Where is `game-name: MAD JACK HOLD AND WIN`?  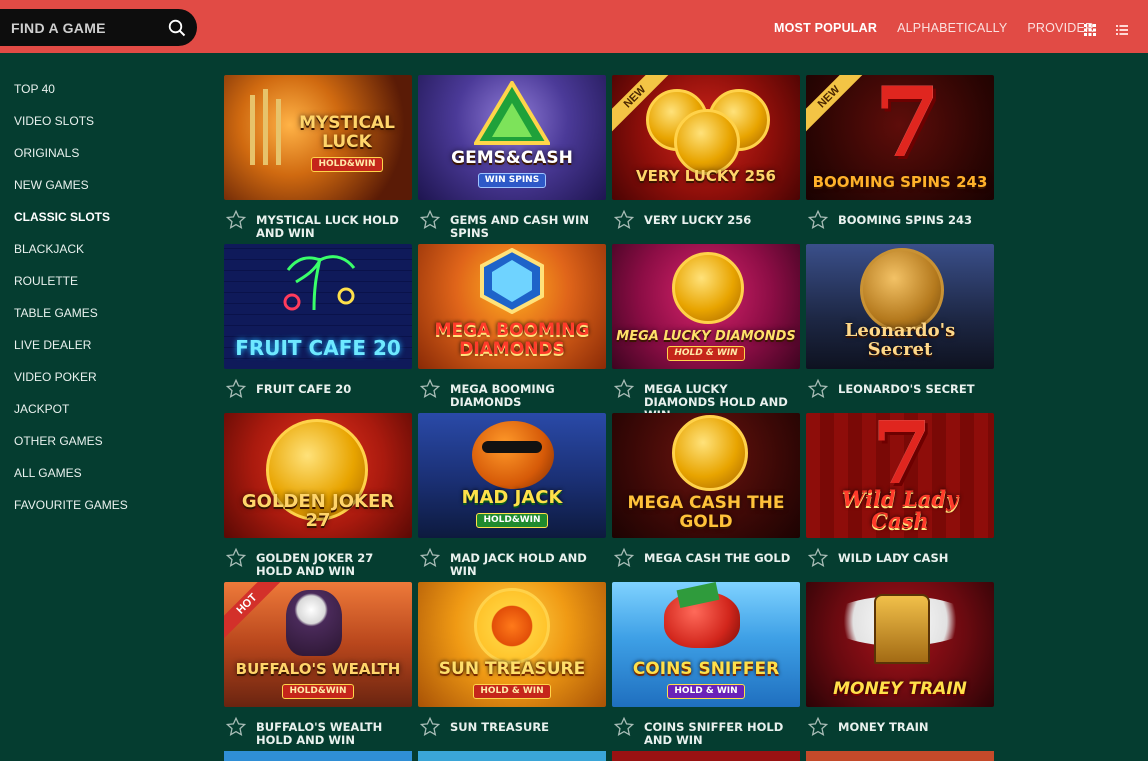
game-name: MAD JACK HOLD AND WIN is located at coordinates (528, 565).